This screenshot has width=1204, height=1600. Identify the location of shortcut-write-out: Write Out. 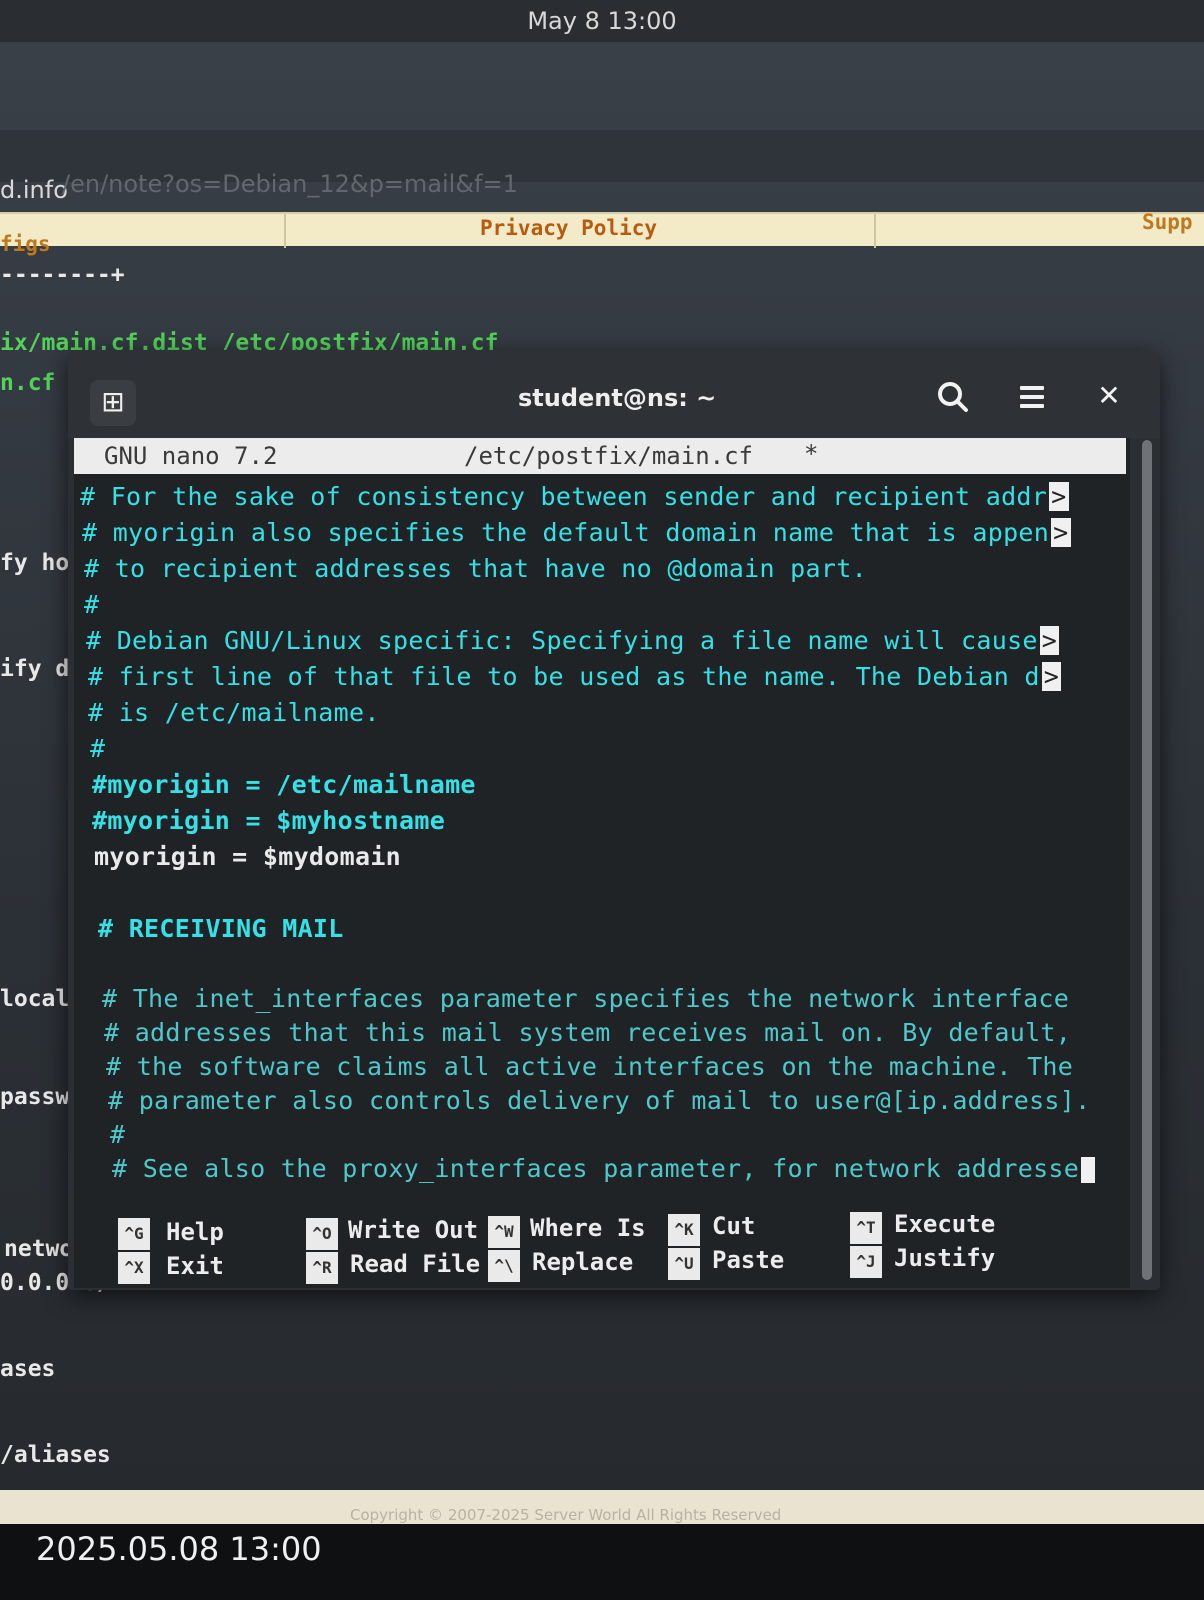
(413, 1230).